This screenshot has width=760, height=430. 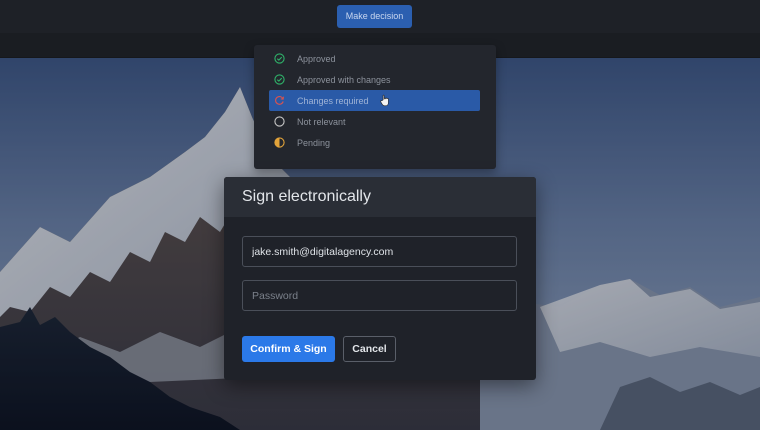 What do you see at coordinates (384, 100) in the screenshot?
I see `hand-pointer-icon` at bounding box center [384, 100].